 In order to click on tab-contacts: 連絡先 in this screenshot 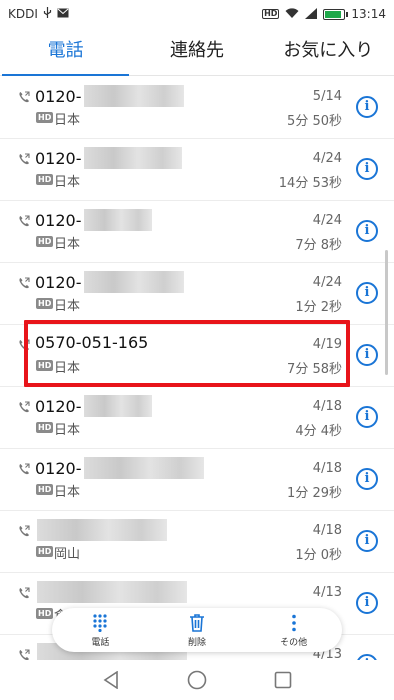, I will do `click(196, 51)`.